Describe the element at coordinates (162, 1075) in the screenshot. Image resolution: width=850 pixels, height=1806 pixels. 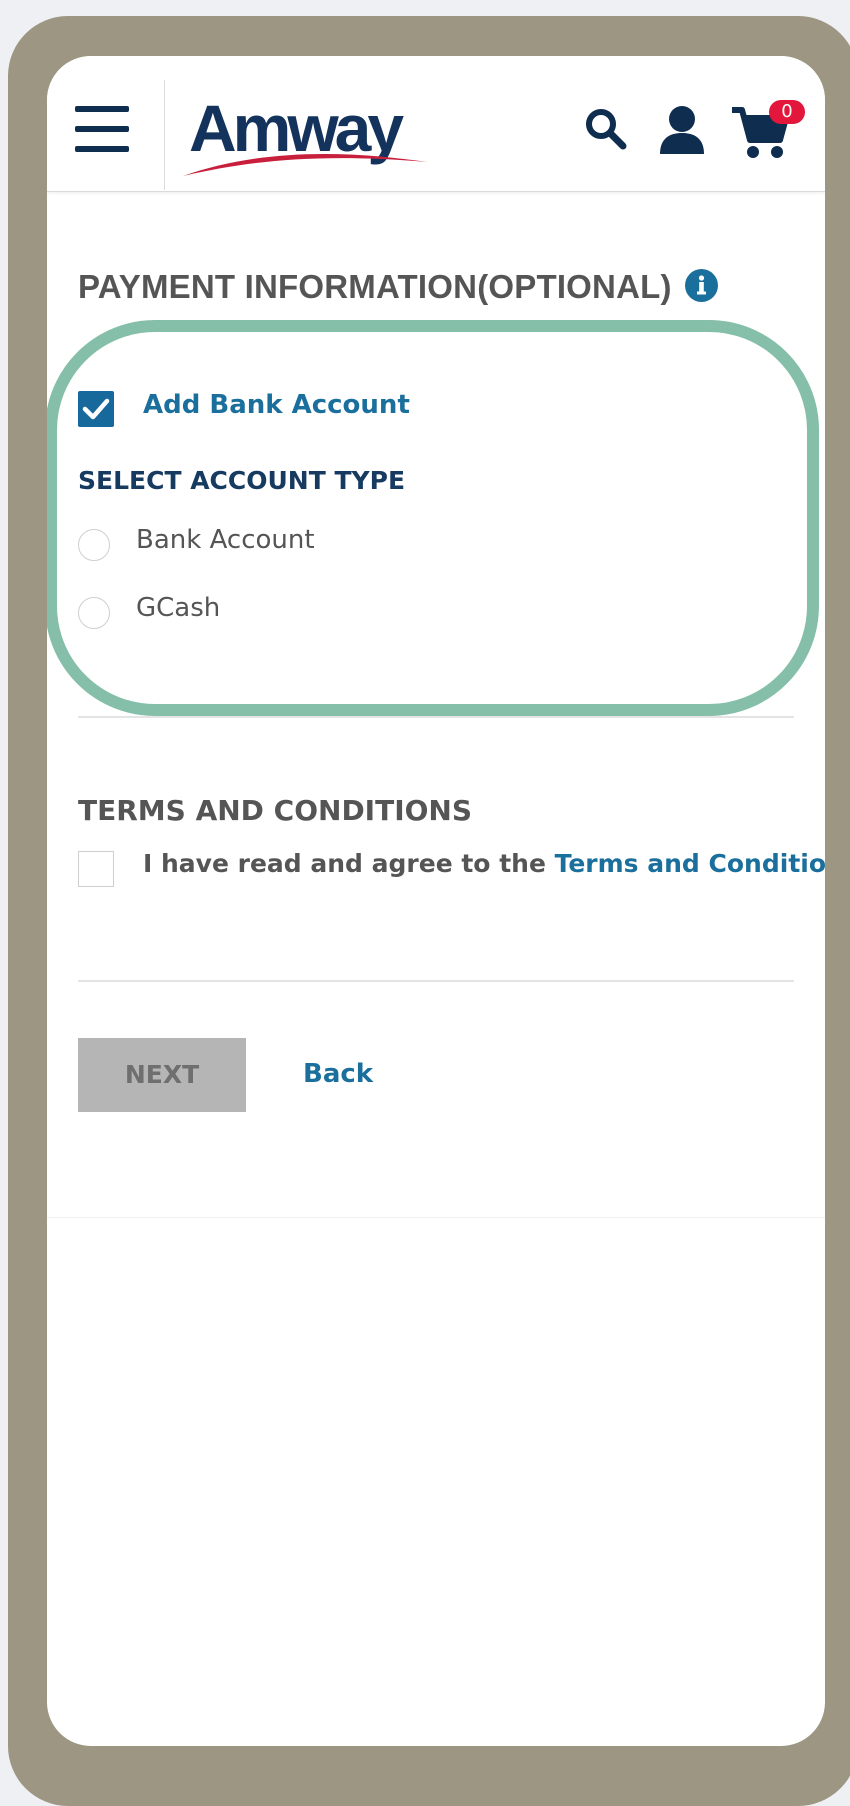
I see `next-button: NEXT` at that location.